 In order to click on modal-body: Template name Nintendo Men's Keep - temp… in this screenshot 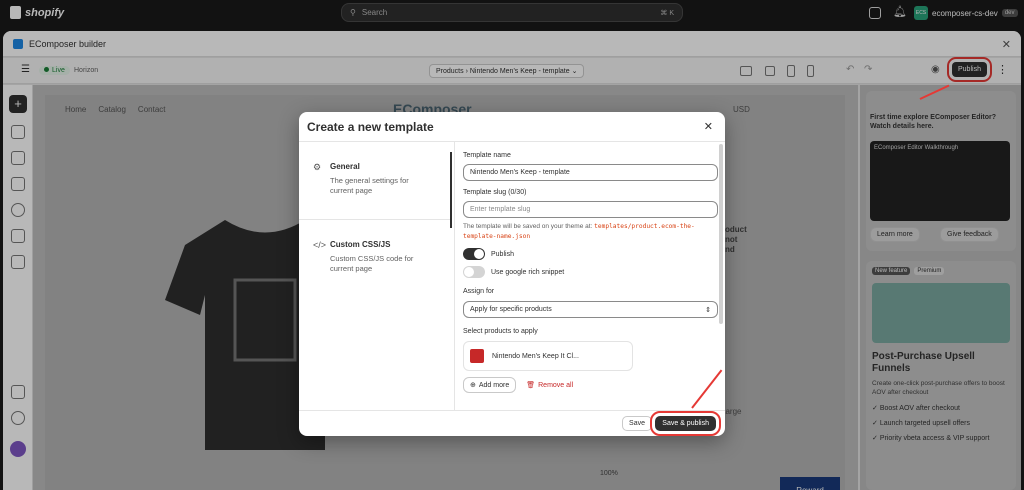, I will do `click(589, 276)`.